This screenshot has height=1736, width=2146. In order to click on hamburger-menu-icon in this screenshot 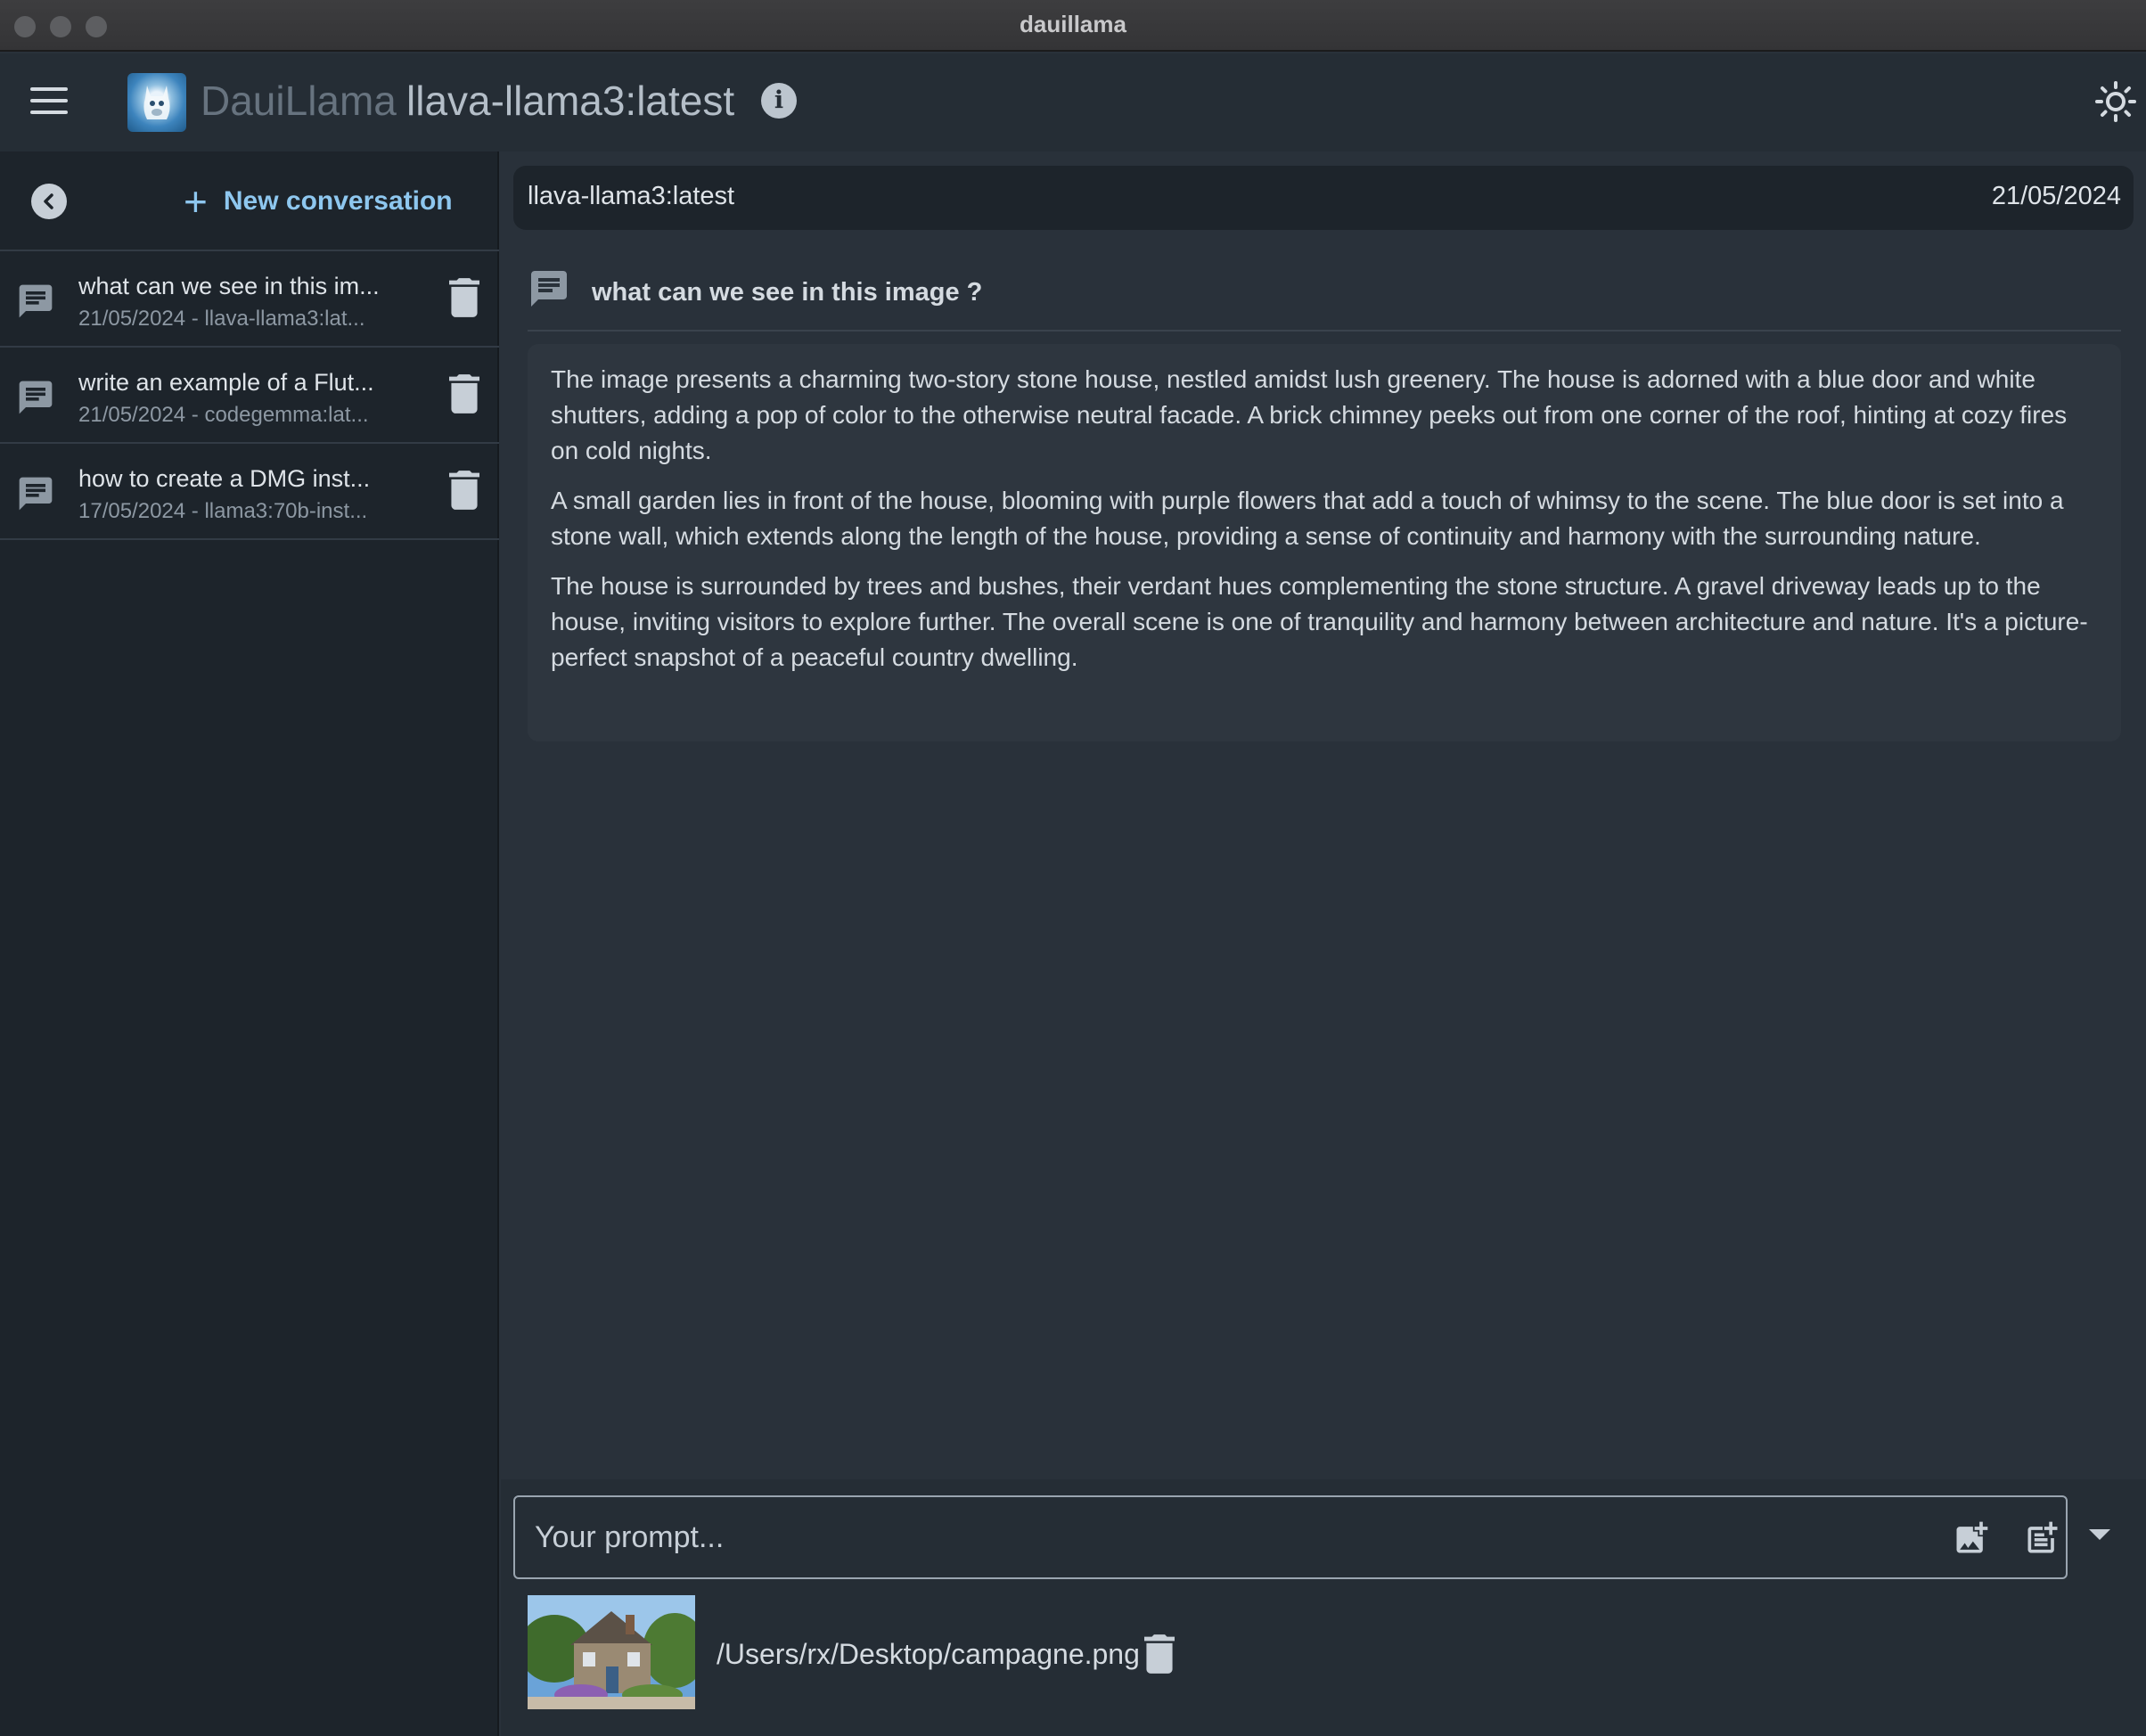, I will do `click(49, 102)`.